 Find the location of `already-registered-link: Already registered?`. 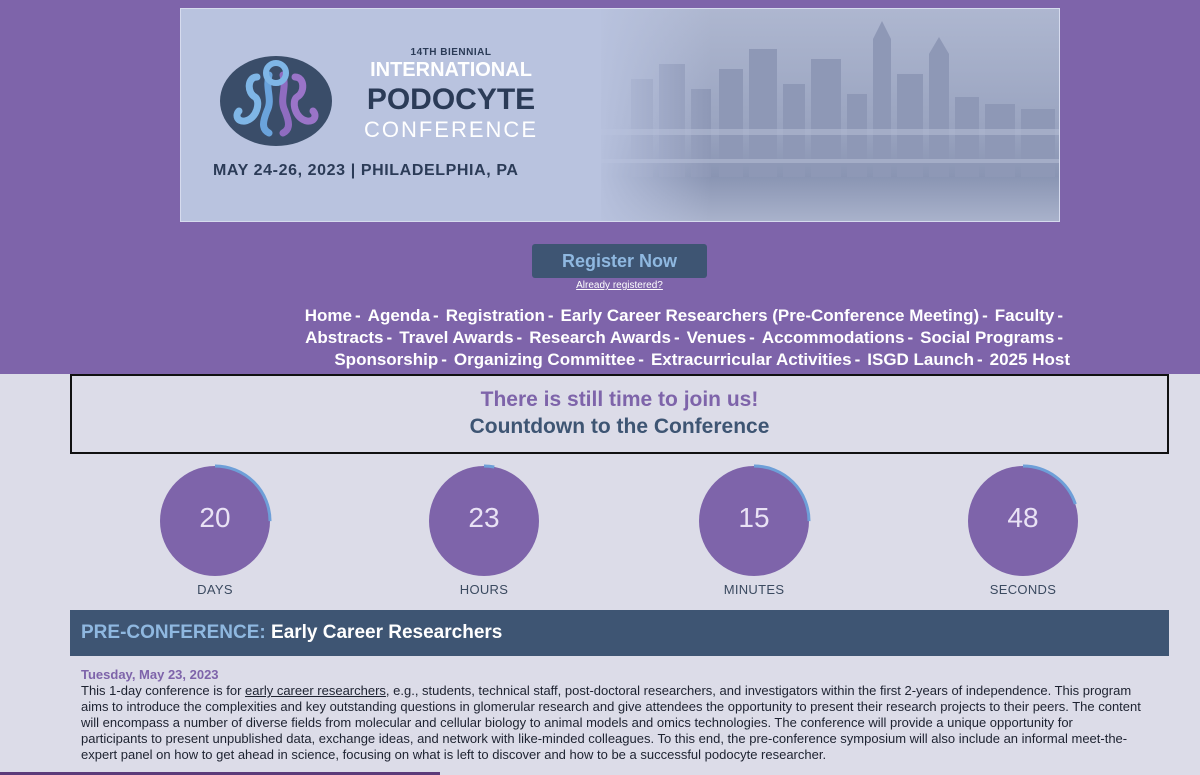

already-registered-link: Already registered? is located at coordinates (619, 285).